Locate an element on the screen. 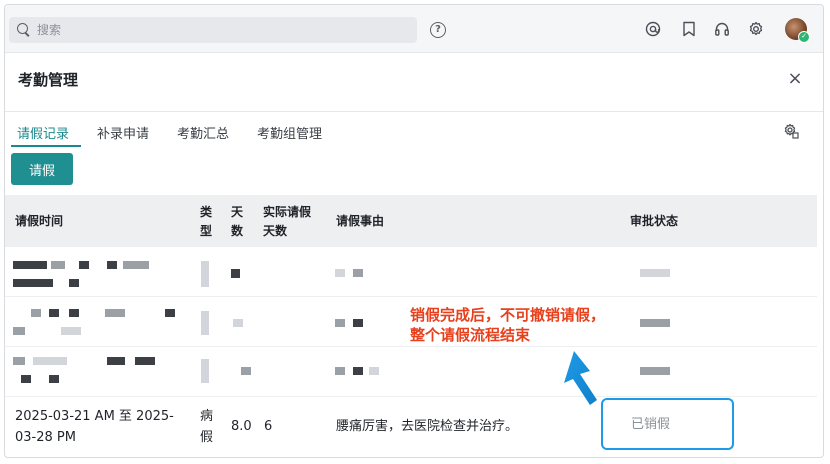 Image resolution: width=830 pixels, height=464 pixels. search-bar is located at coordinates (213, 30).